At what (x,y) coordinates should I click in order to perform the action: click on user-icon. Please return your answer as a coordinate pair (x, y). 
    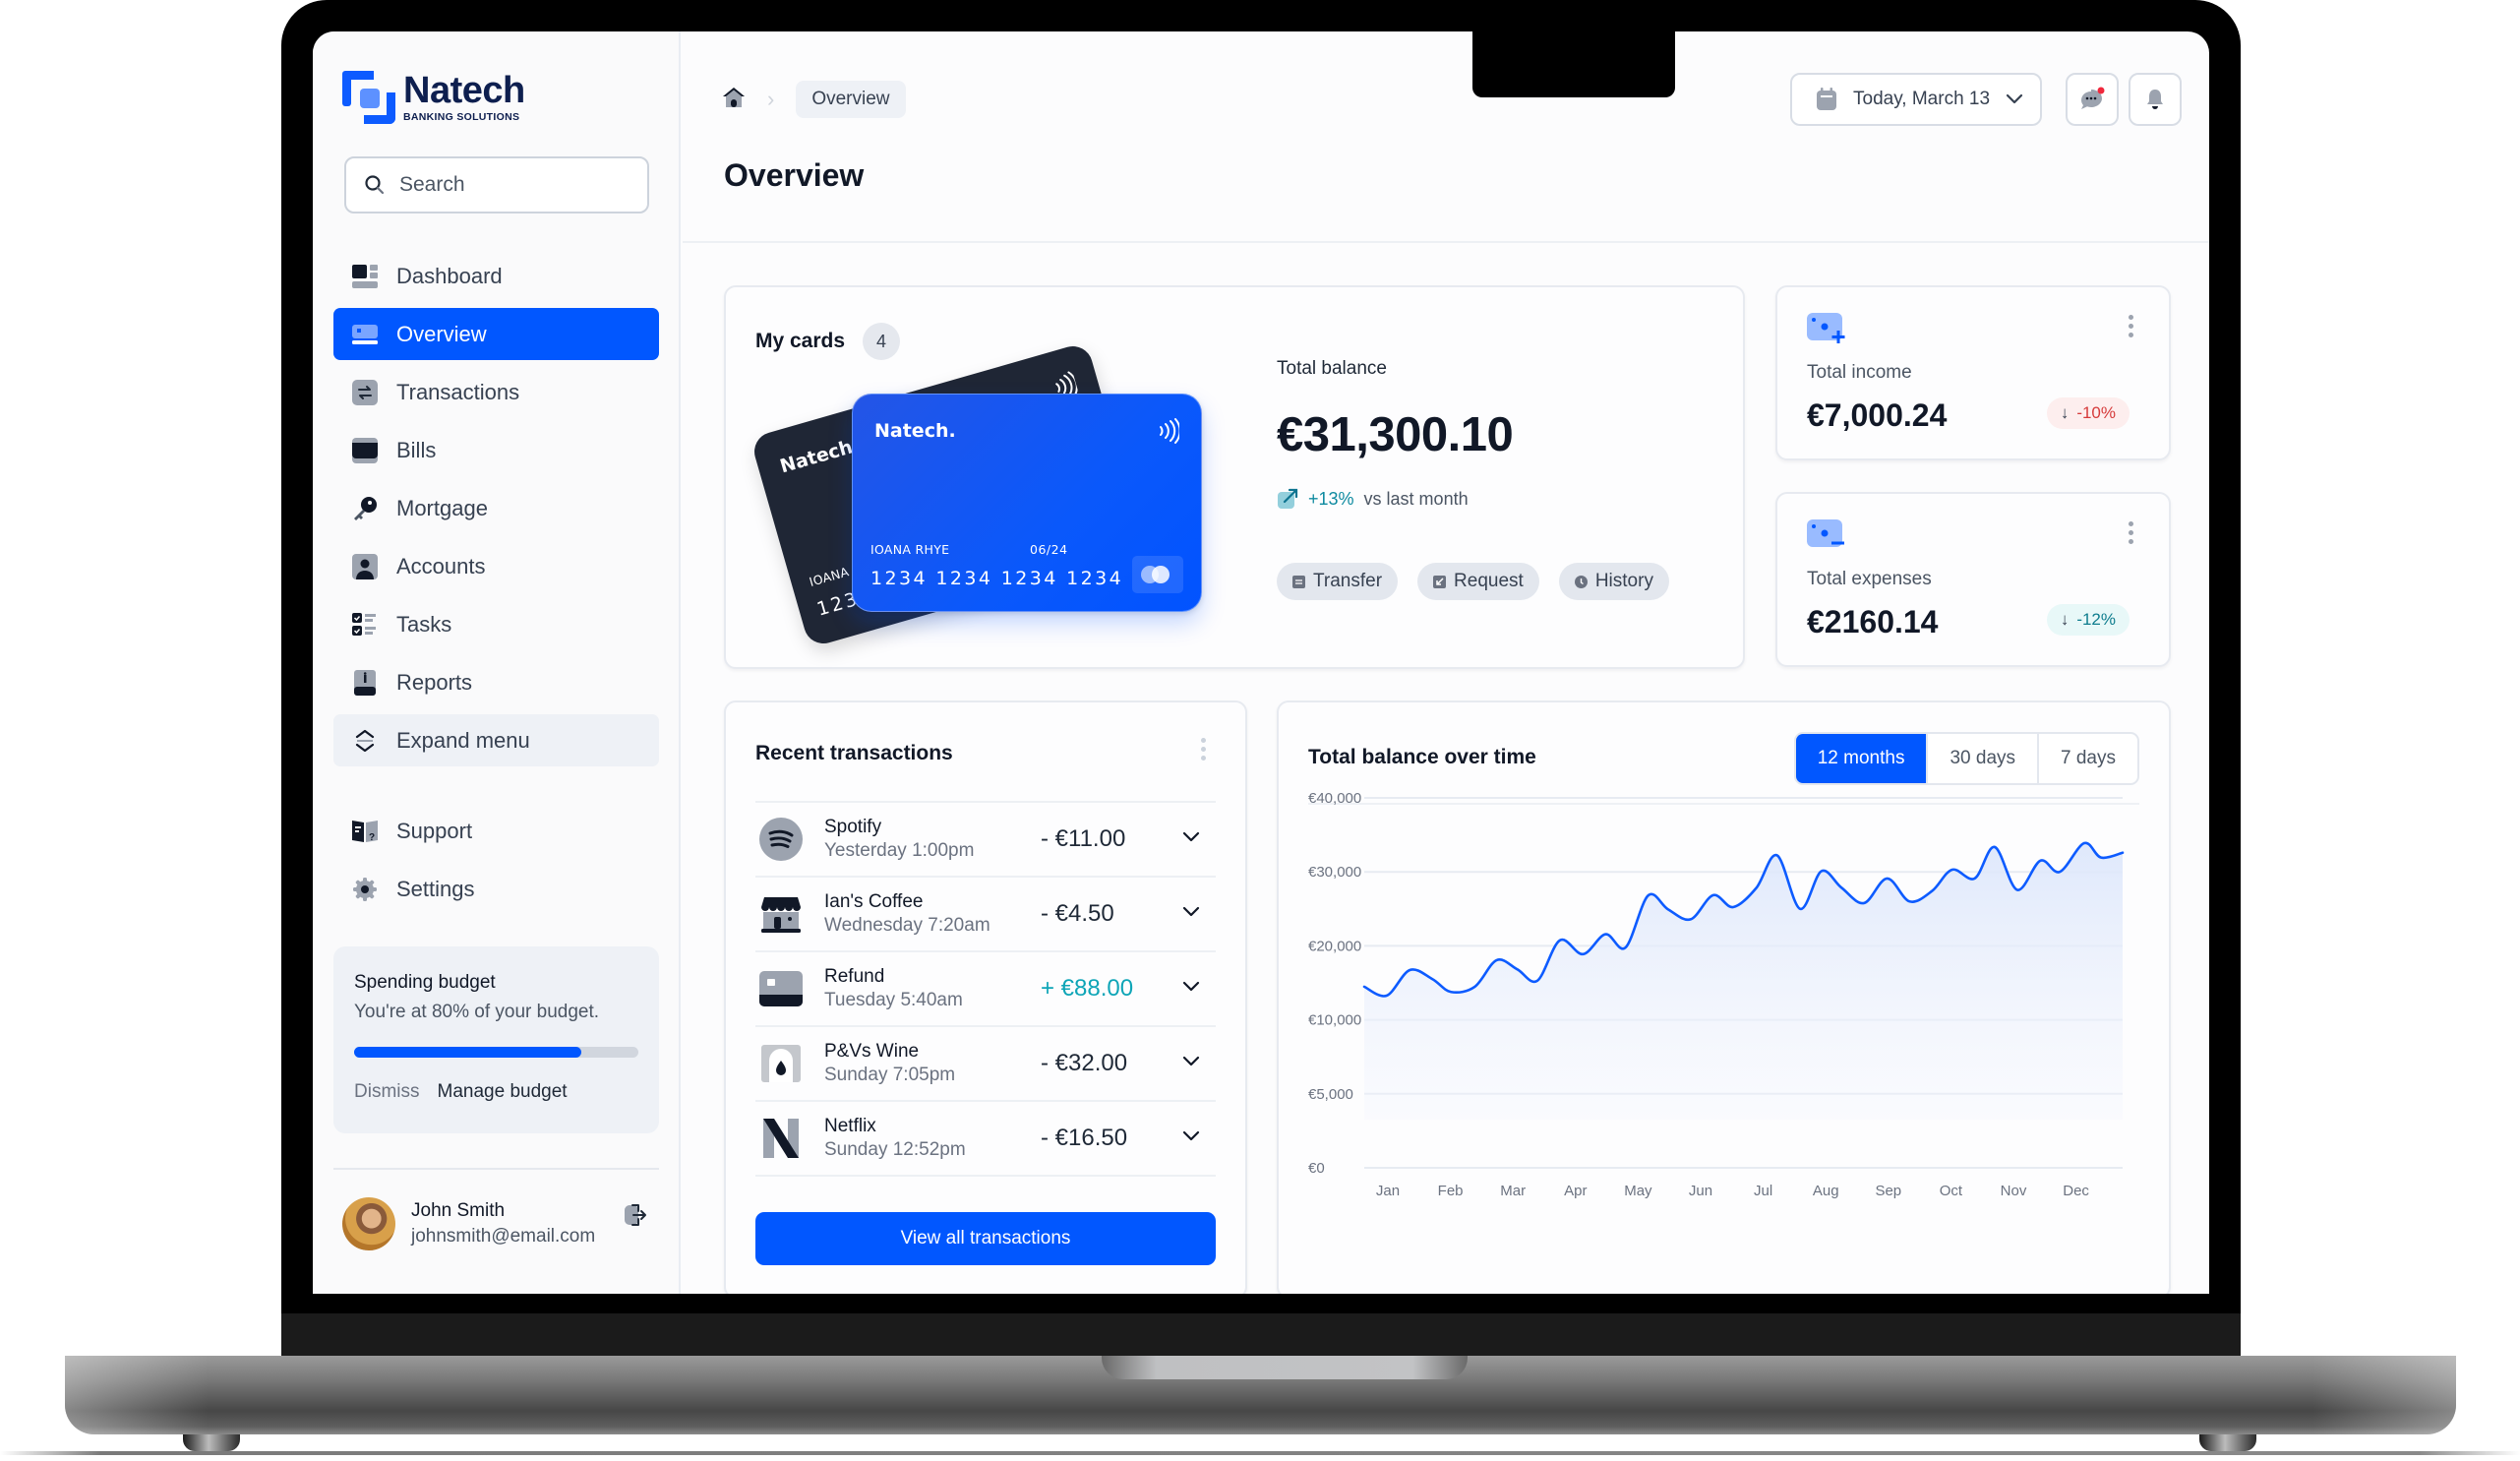
    Looking at the image, I should click on (365, 566).